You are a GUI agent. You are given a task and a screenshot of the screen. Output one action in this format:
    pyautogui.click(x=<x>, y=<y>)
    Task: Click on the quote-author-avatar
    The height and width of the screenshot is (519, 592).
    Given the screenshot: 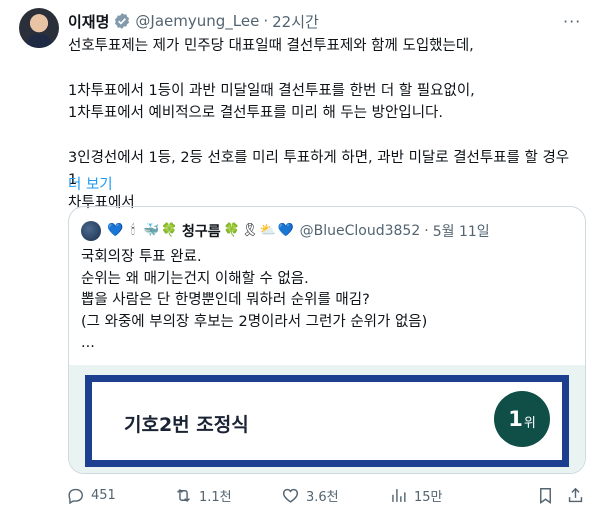 What is the action you would take?
    pyautogui.click(x=91, y=231)
    